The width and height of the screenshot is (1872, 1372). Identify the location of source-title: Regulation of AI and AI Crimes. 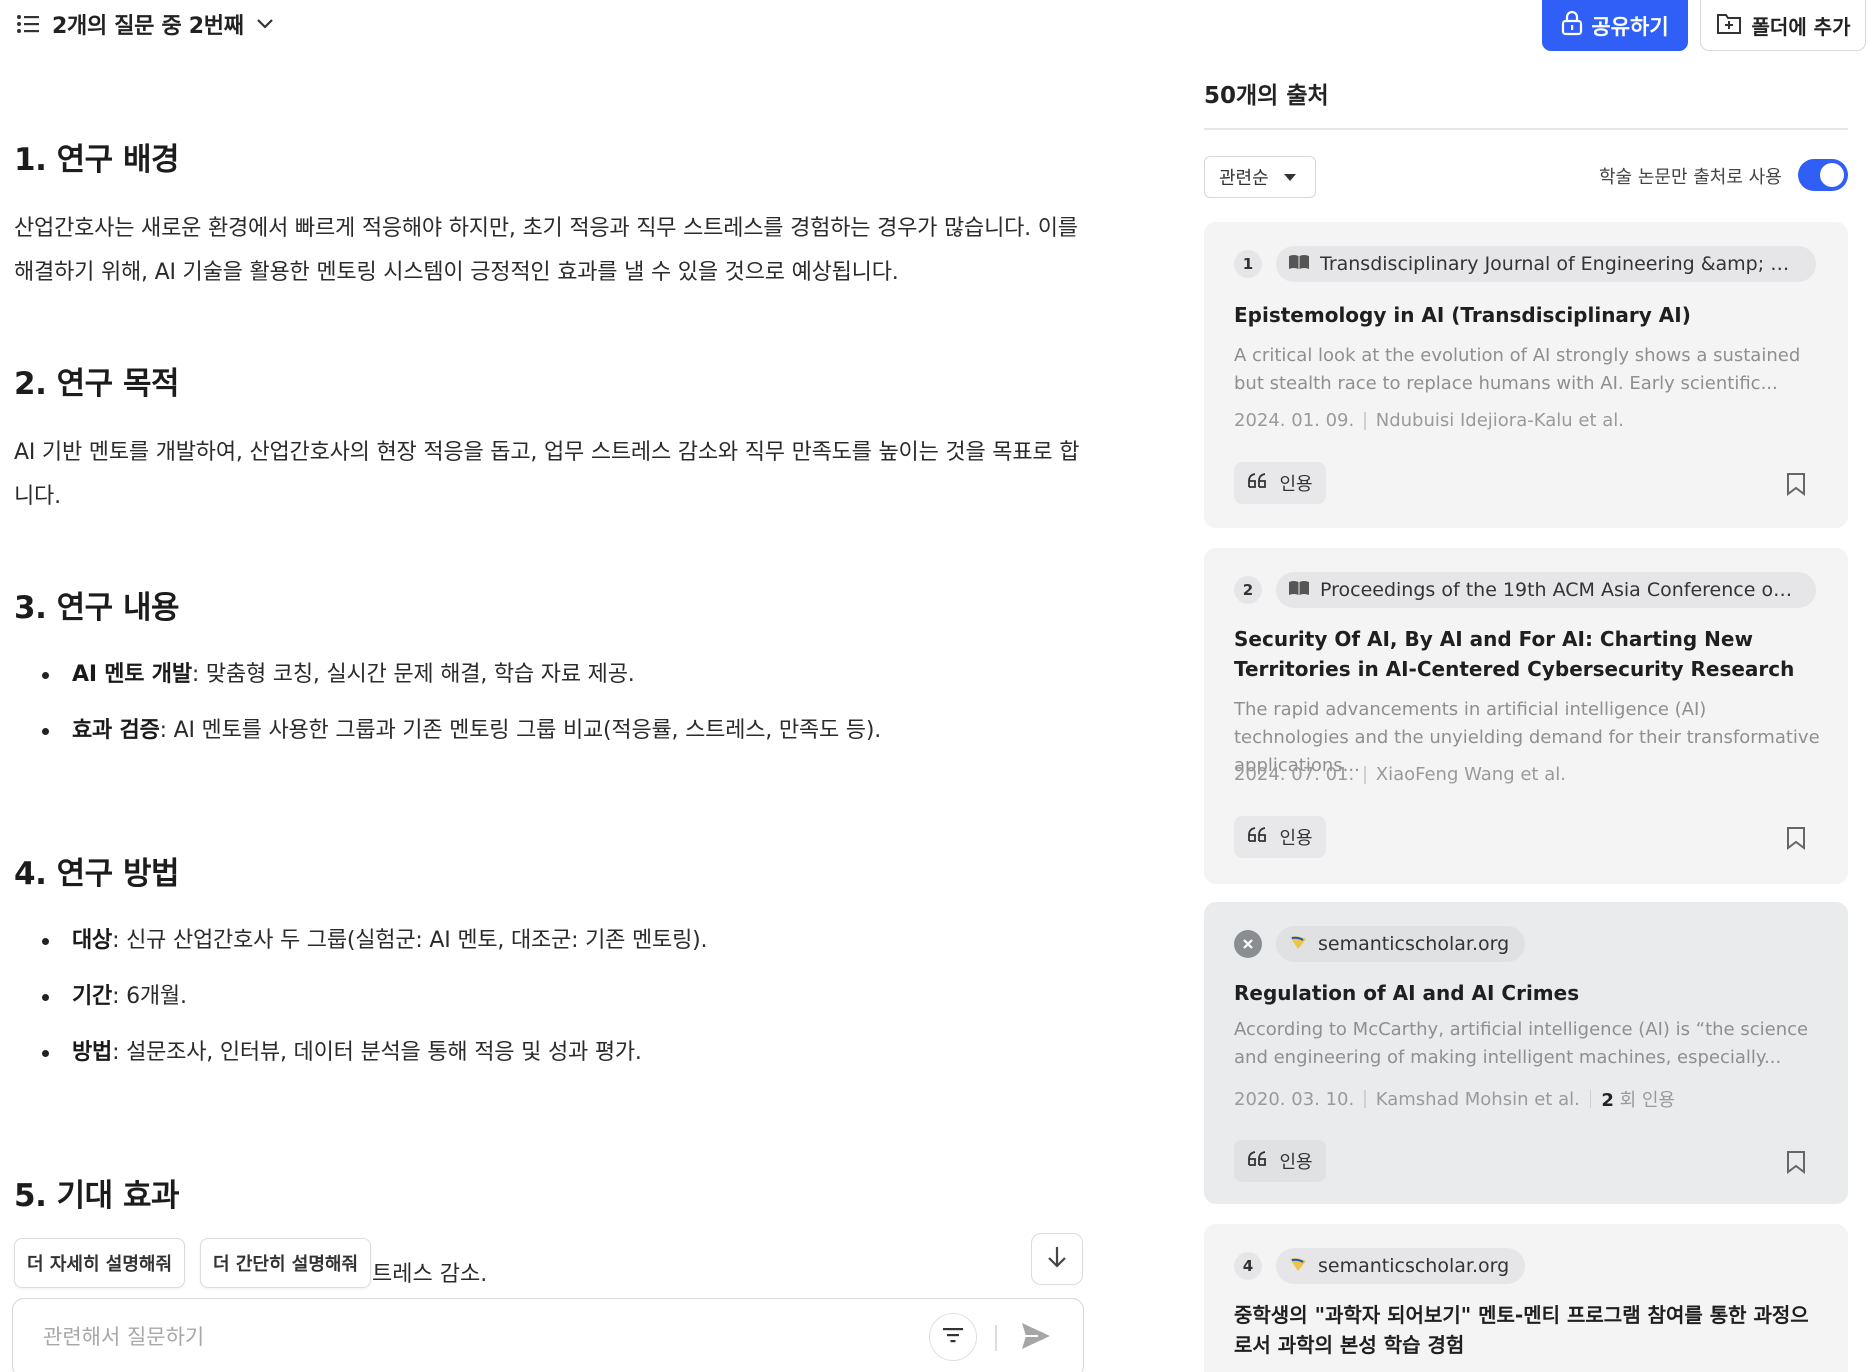
(1529, 993).